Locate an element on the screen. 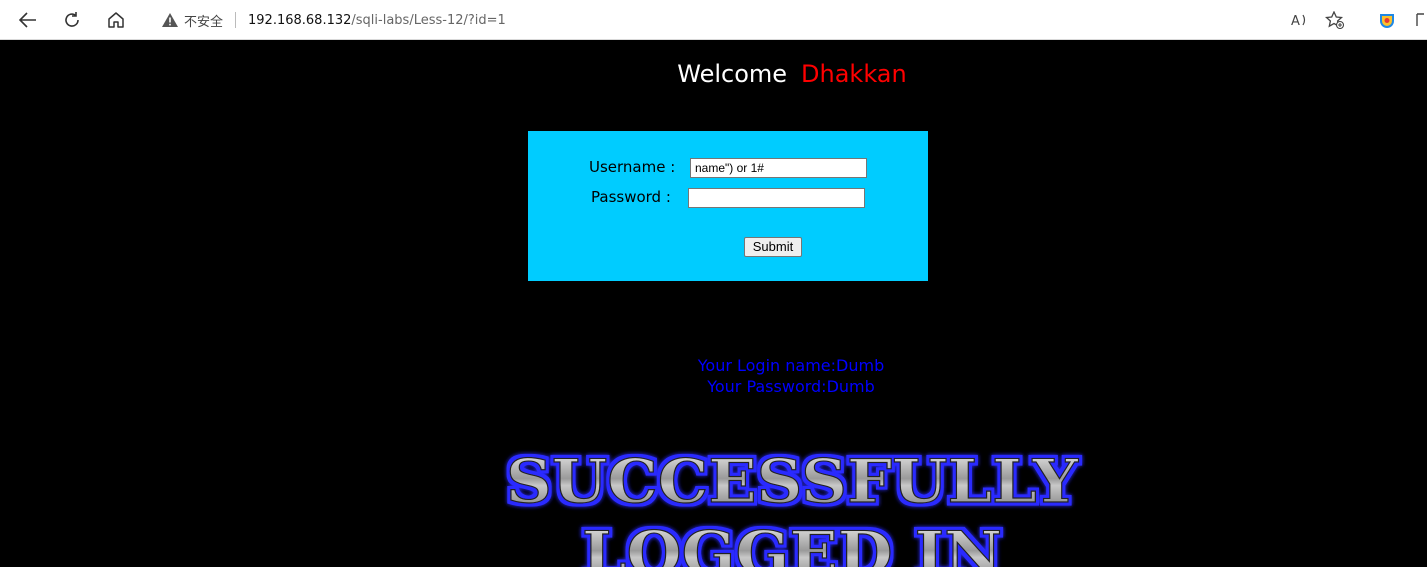  back-arrow-icon is located at coordinates (28, 20).